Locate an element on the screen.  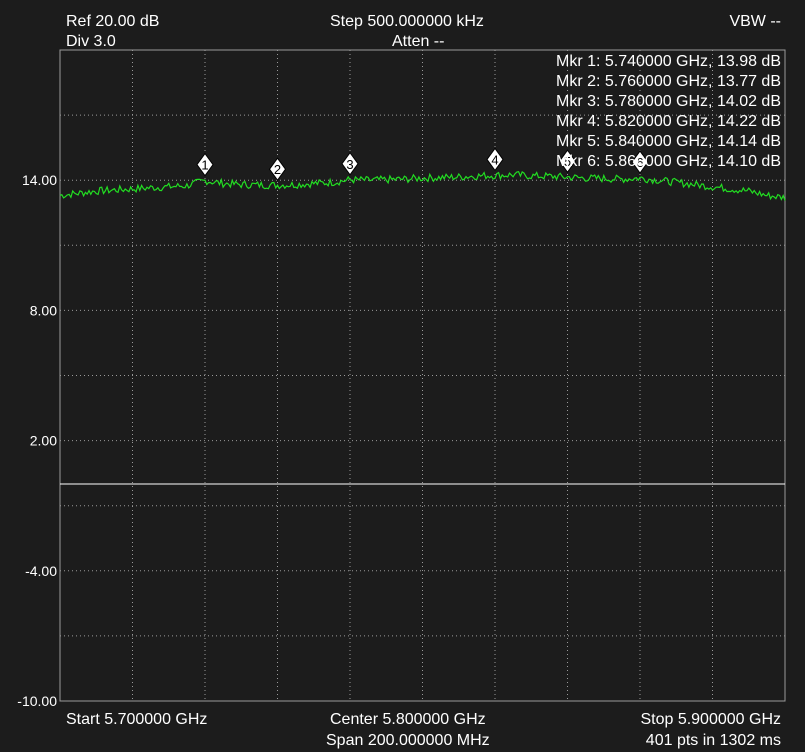
marker-4-label: 4 is located at coordinates (494, 159).